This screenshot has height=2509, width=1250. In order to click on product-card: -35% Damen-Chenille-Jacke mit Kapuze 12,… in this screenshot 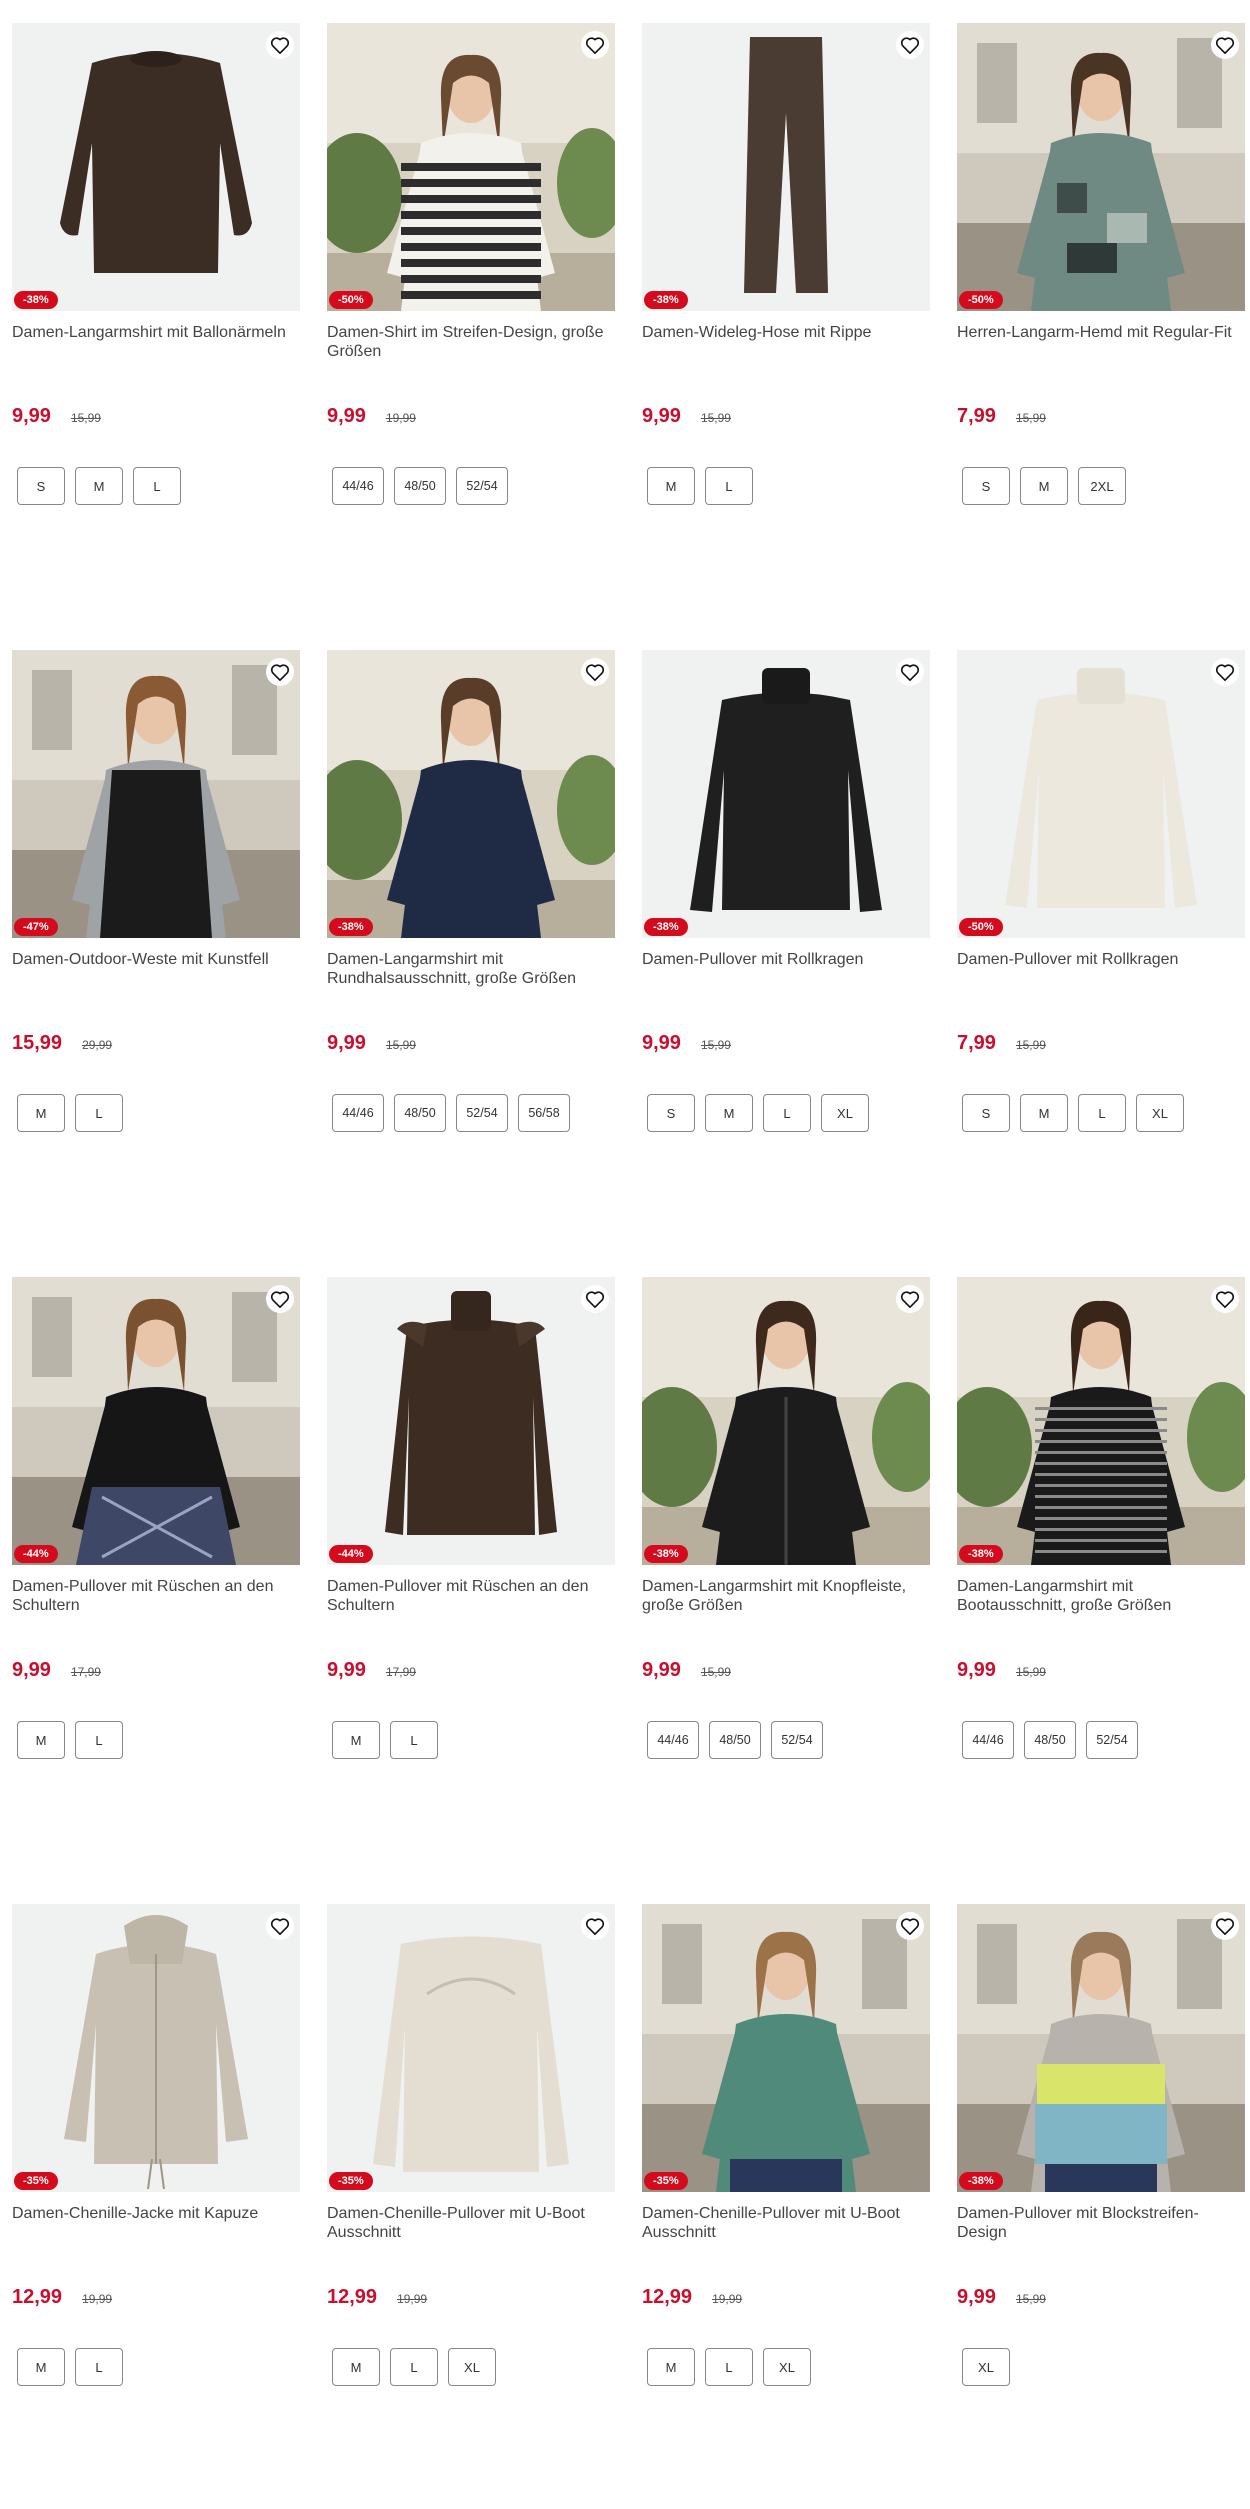, I will do `click(156, 2145)`.